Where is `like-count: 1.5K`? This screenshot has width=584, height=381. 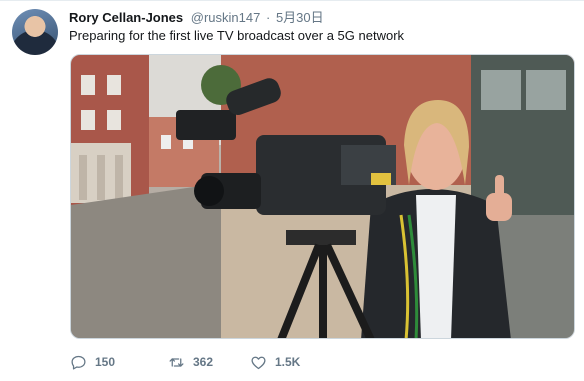 like-count: 1.5K is located at coordinates (288, 362).